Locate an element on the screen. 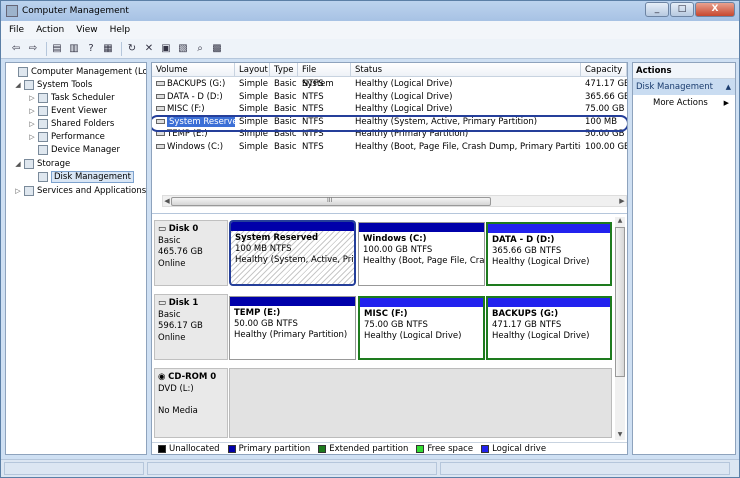 The height and width of the screenshot is (478, 740). column-header-status: Status is located at coordinates (466, 70).